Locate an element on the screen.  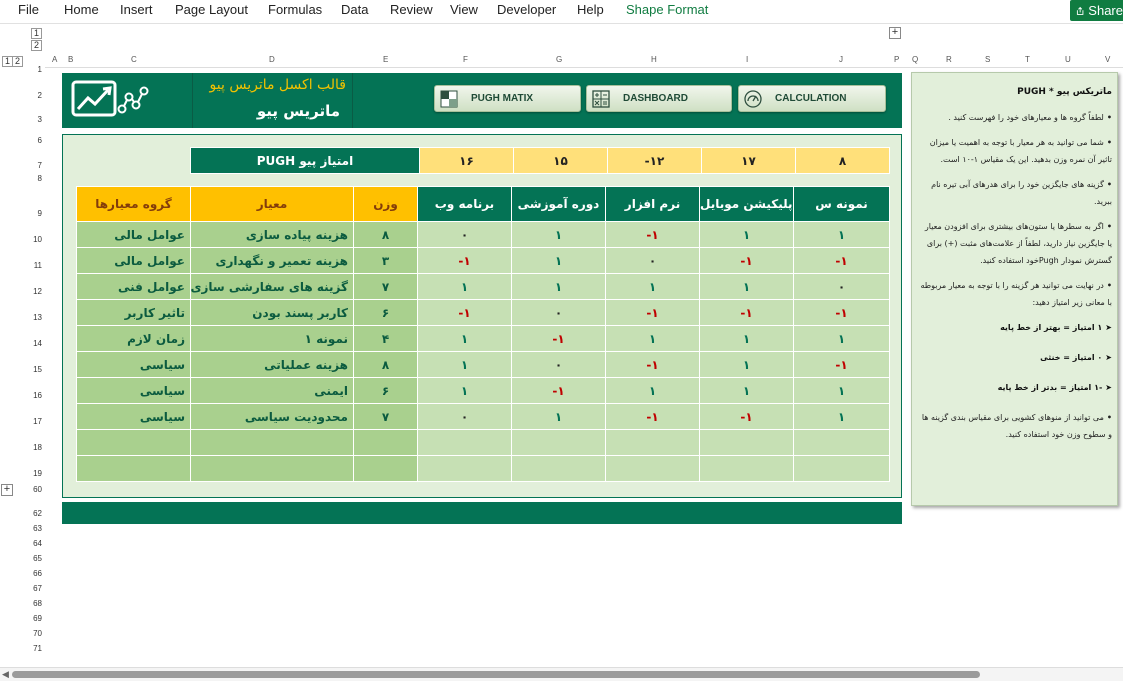
row-header: 60 is located at coordinates (37, 489).